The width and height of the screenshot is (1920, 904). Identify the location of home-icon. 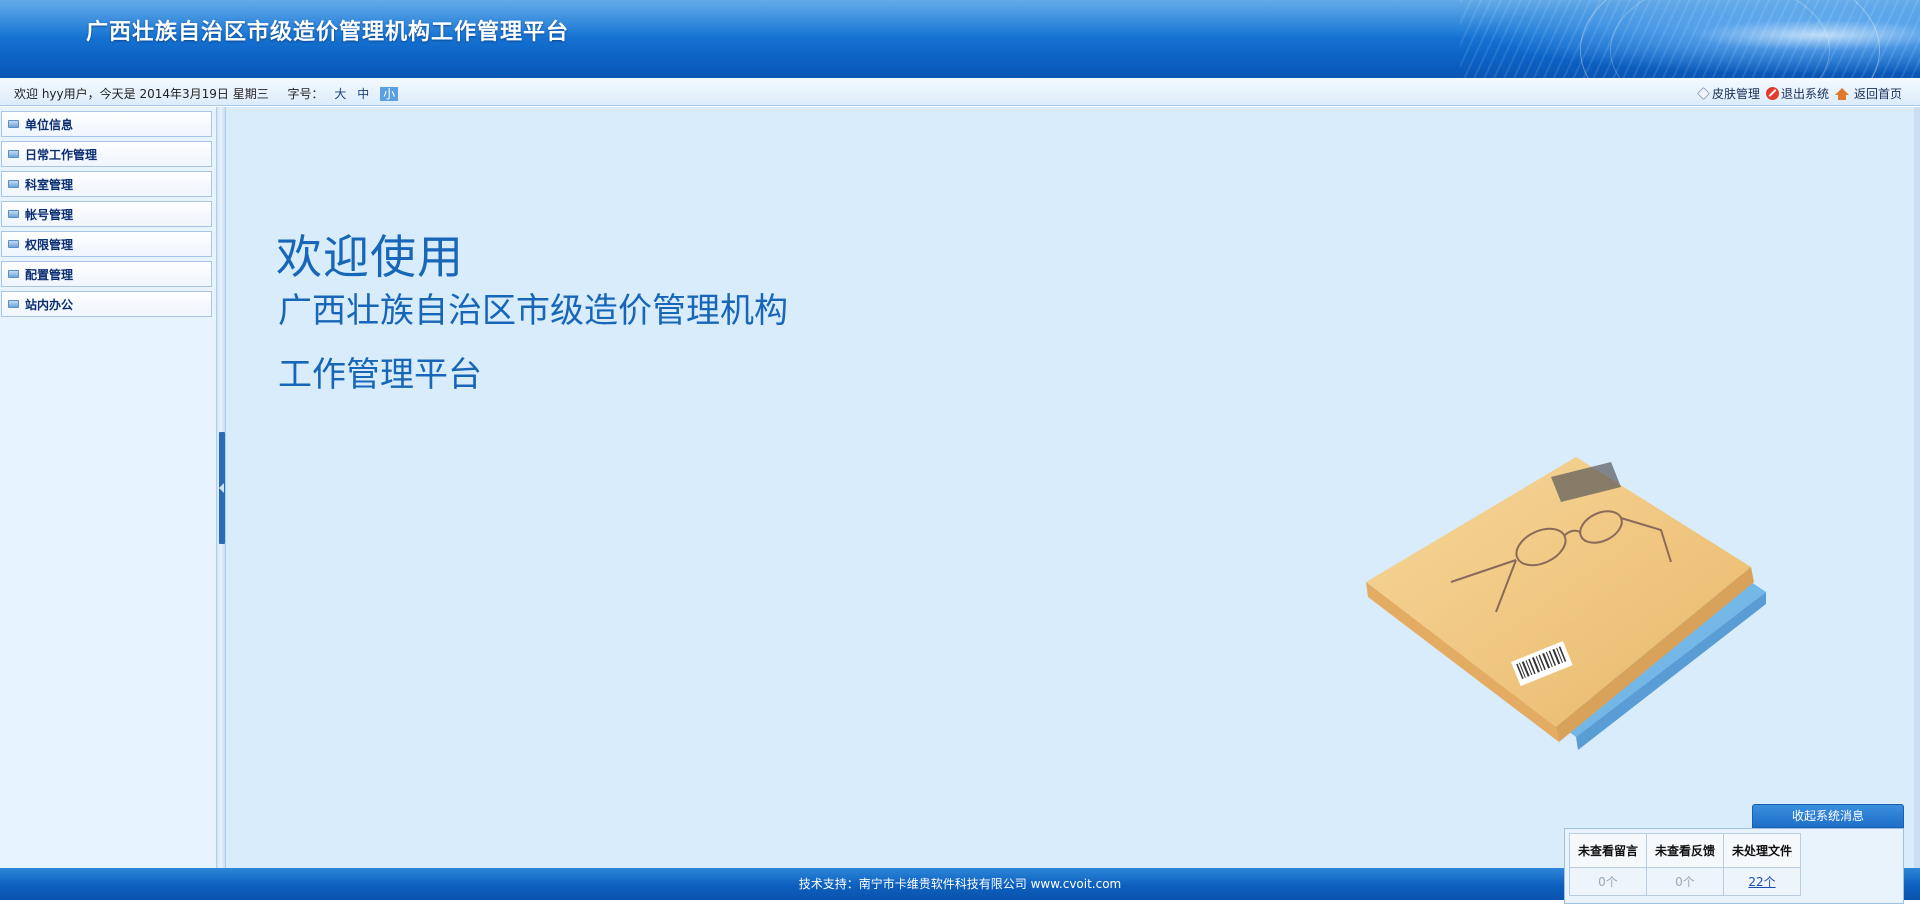
(1841, 94).